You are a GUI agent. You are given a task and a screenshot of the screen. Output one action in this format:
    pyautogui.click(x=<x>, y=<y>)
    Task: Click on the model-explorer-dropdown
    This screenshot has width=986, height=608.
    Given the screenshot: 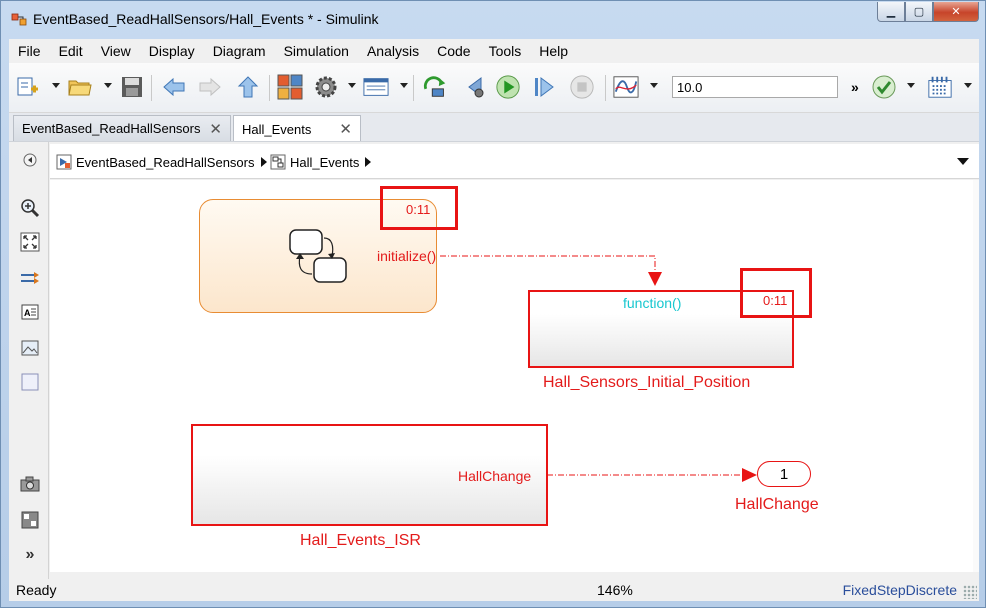 What is the action you would take?
    pyautogui.click(x=404, y=85)
    